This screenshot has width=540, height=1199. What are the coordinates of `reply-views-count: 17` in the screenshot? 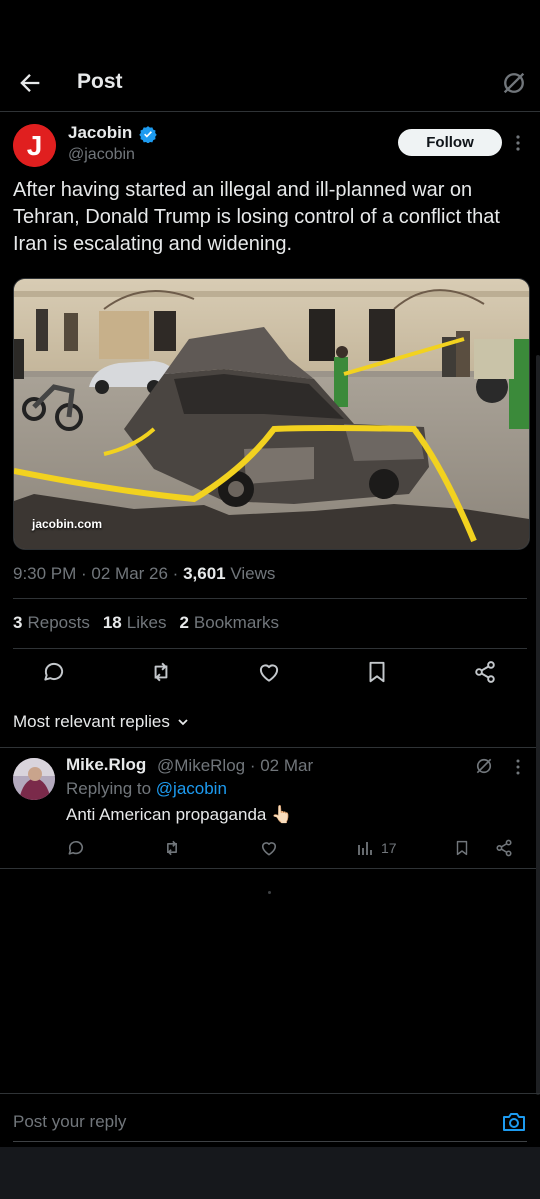 It's located at (389, 848).